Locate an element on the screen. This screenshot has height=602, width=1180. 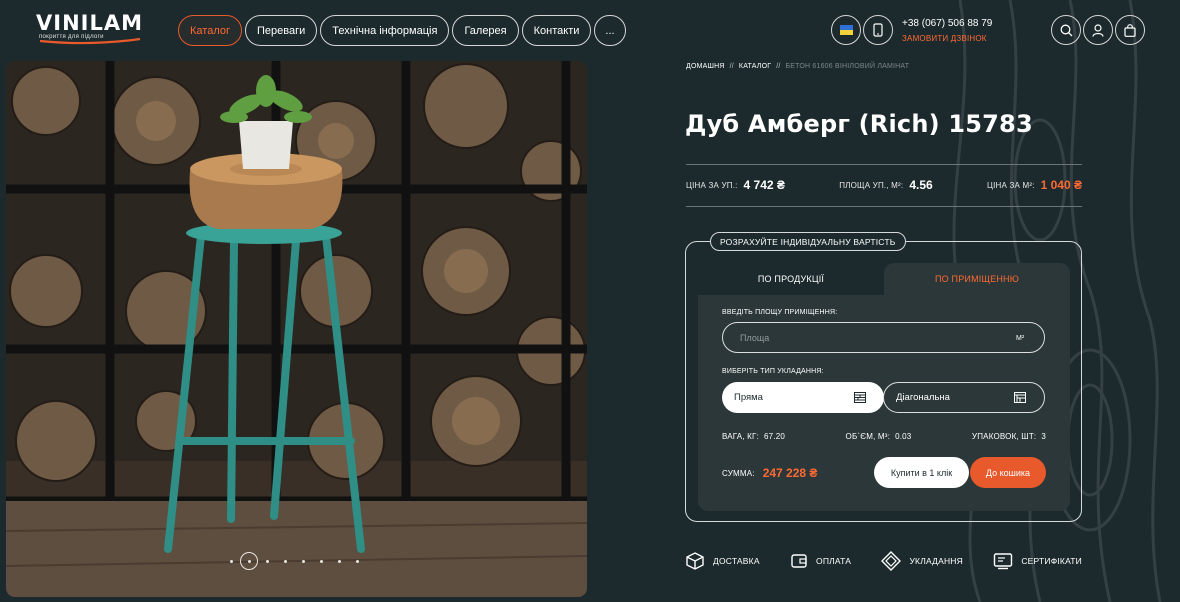
ukraine-flag-icon is located at coordinates (846, 30).